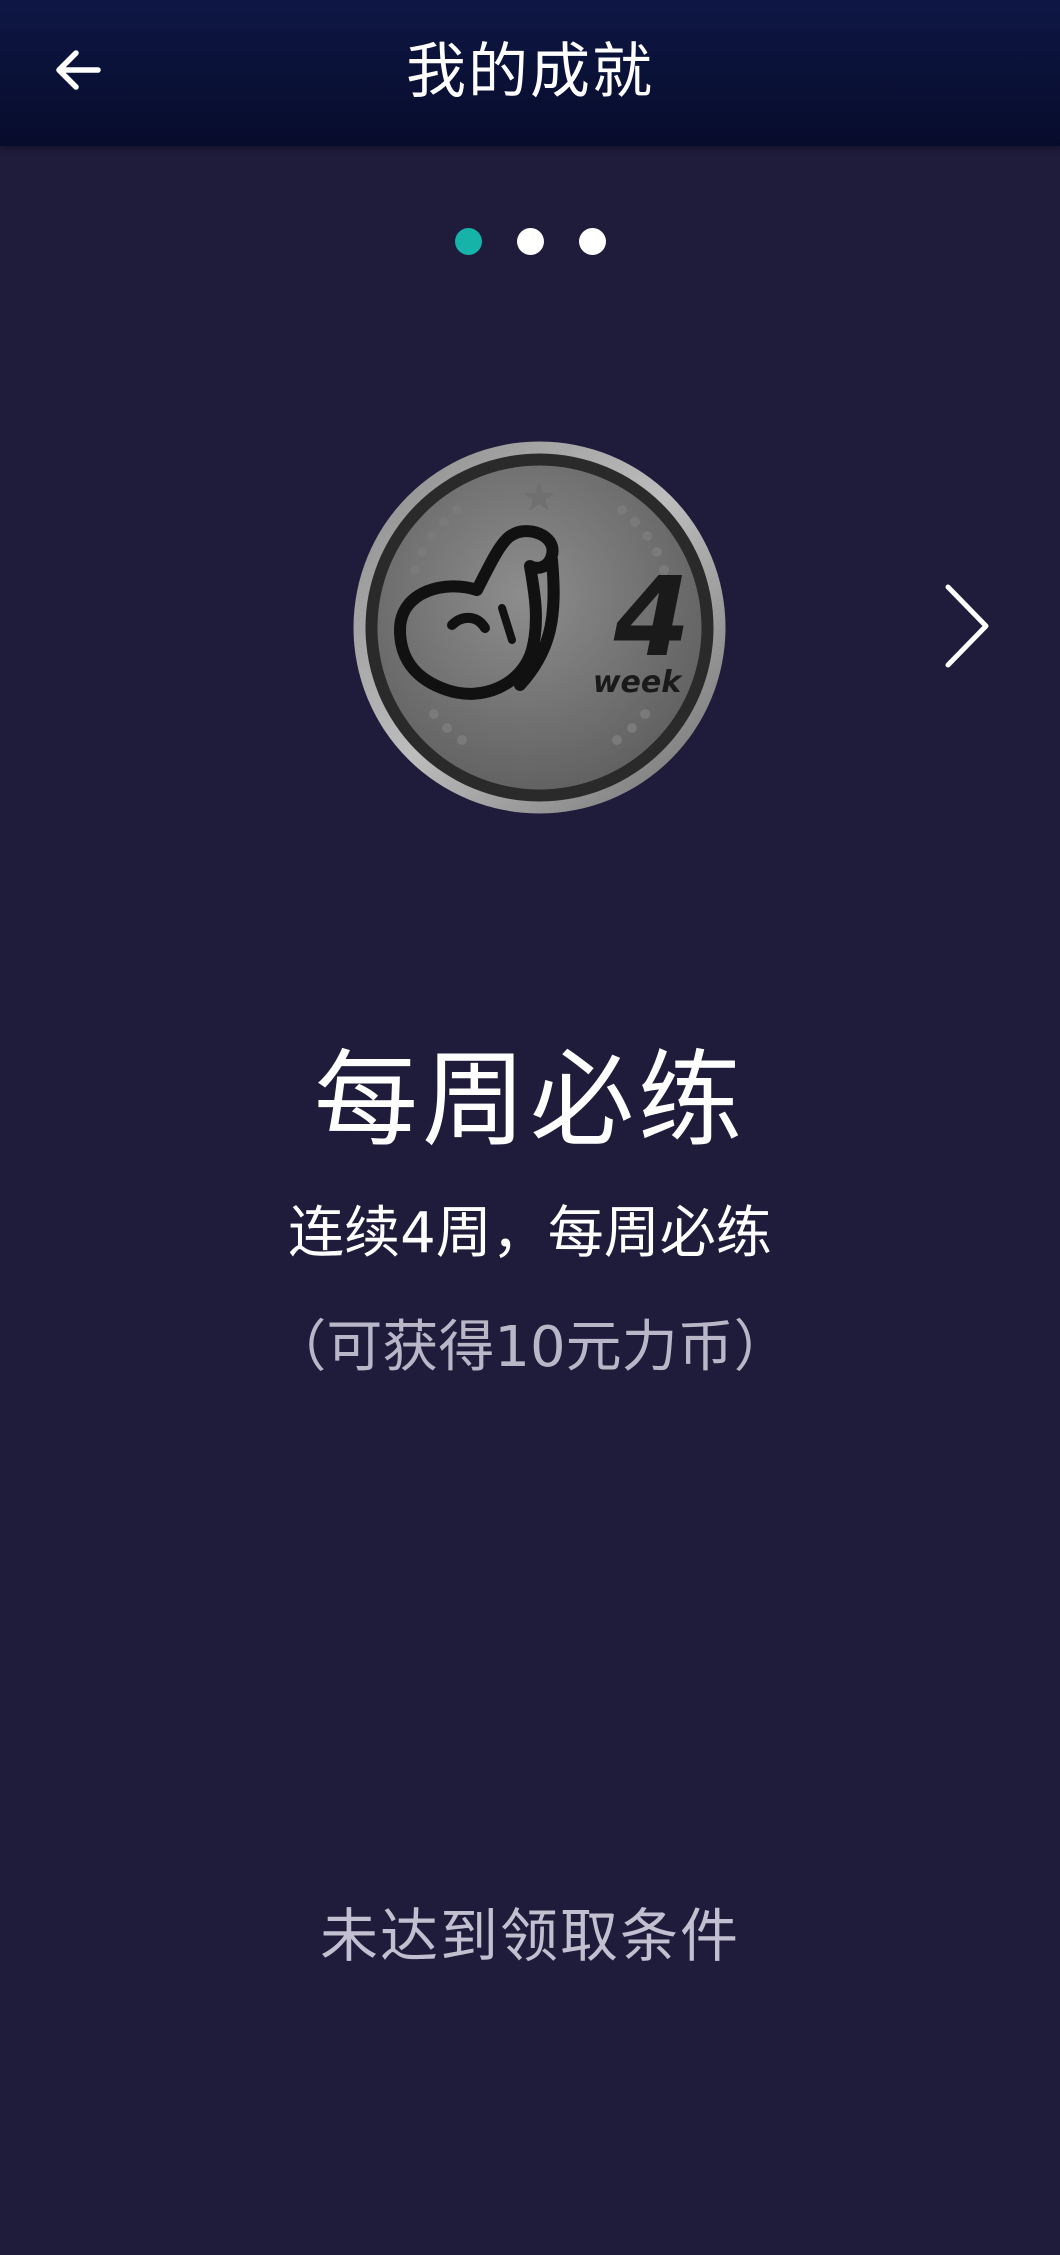  I want to click on medal-badge-word: week, so click(638, 682).